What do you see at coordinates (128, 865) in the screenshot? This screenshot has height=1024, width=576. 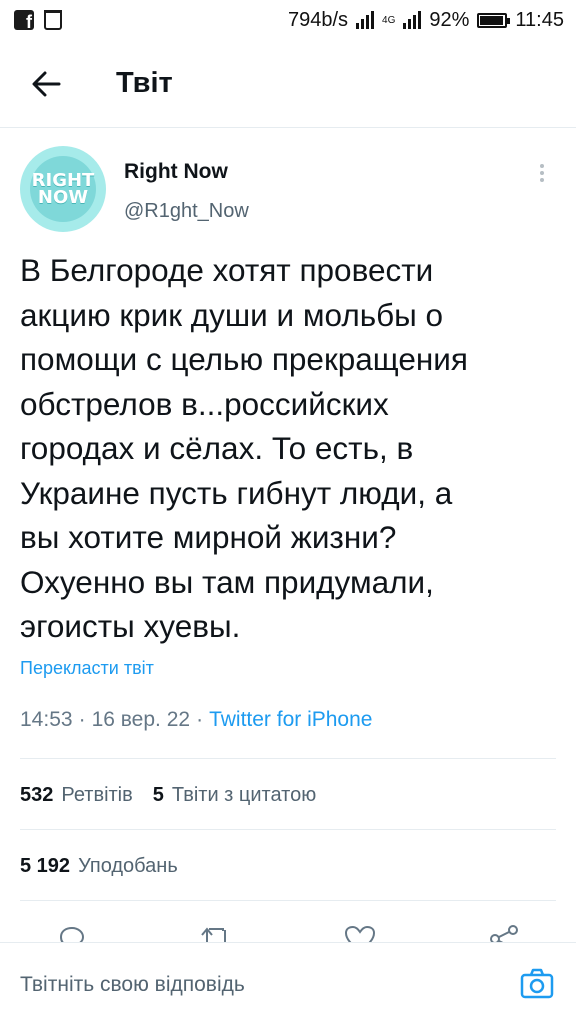 I see `likes-label: Уподобань` at bounding box center [128, 865].